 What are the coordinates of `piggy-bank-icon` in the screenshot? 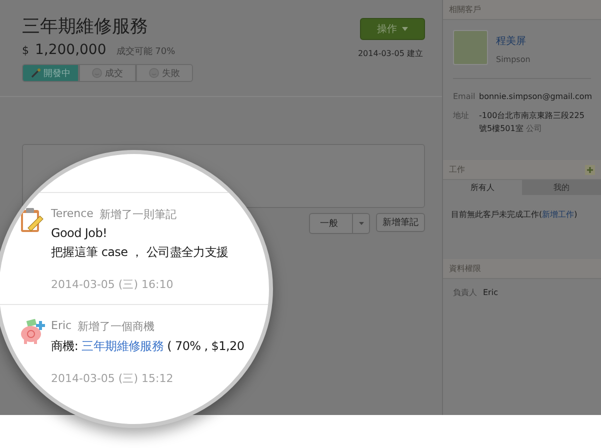 It's located at (32, 332).